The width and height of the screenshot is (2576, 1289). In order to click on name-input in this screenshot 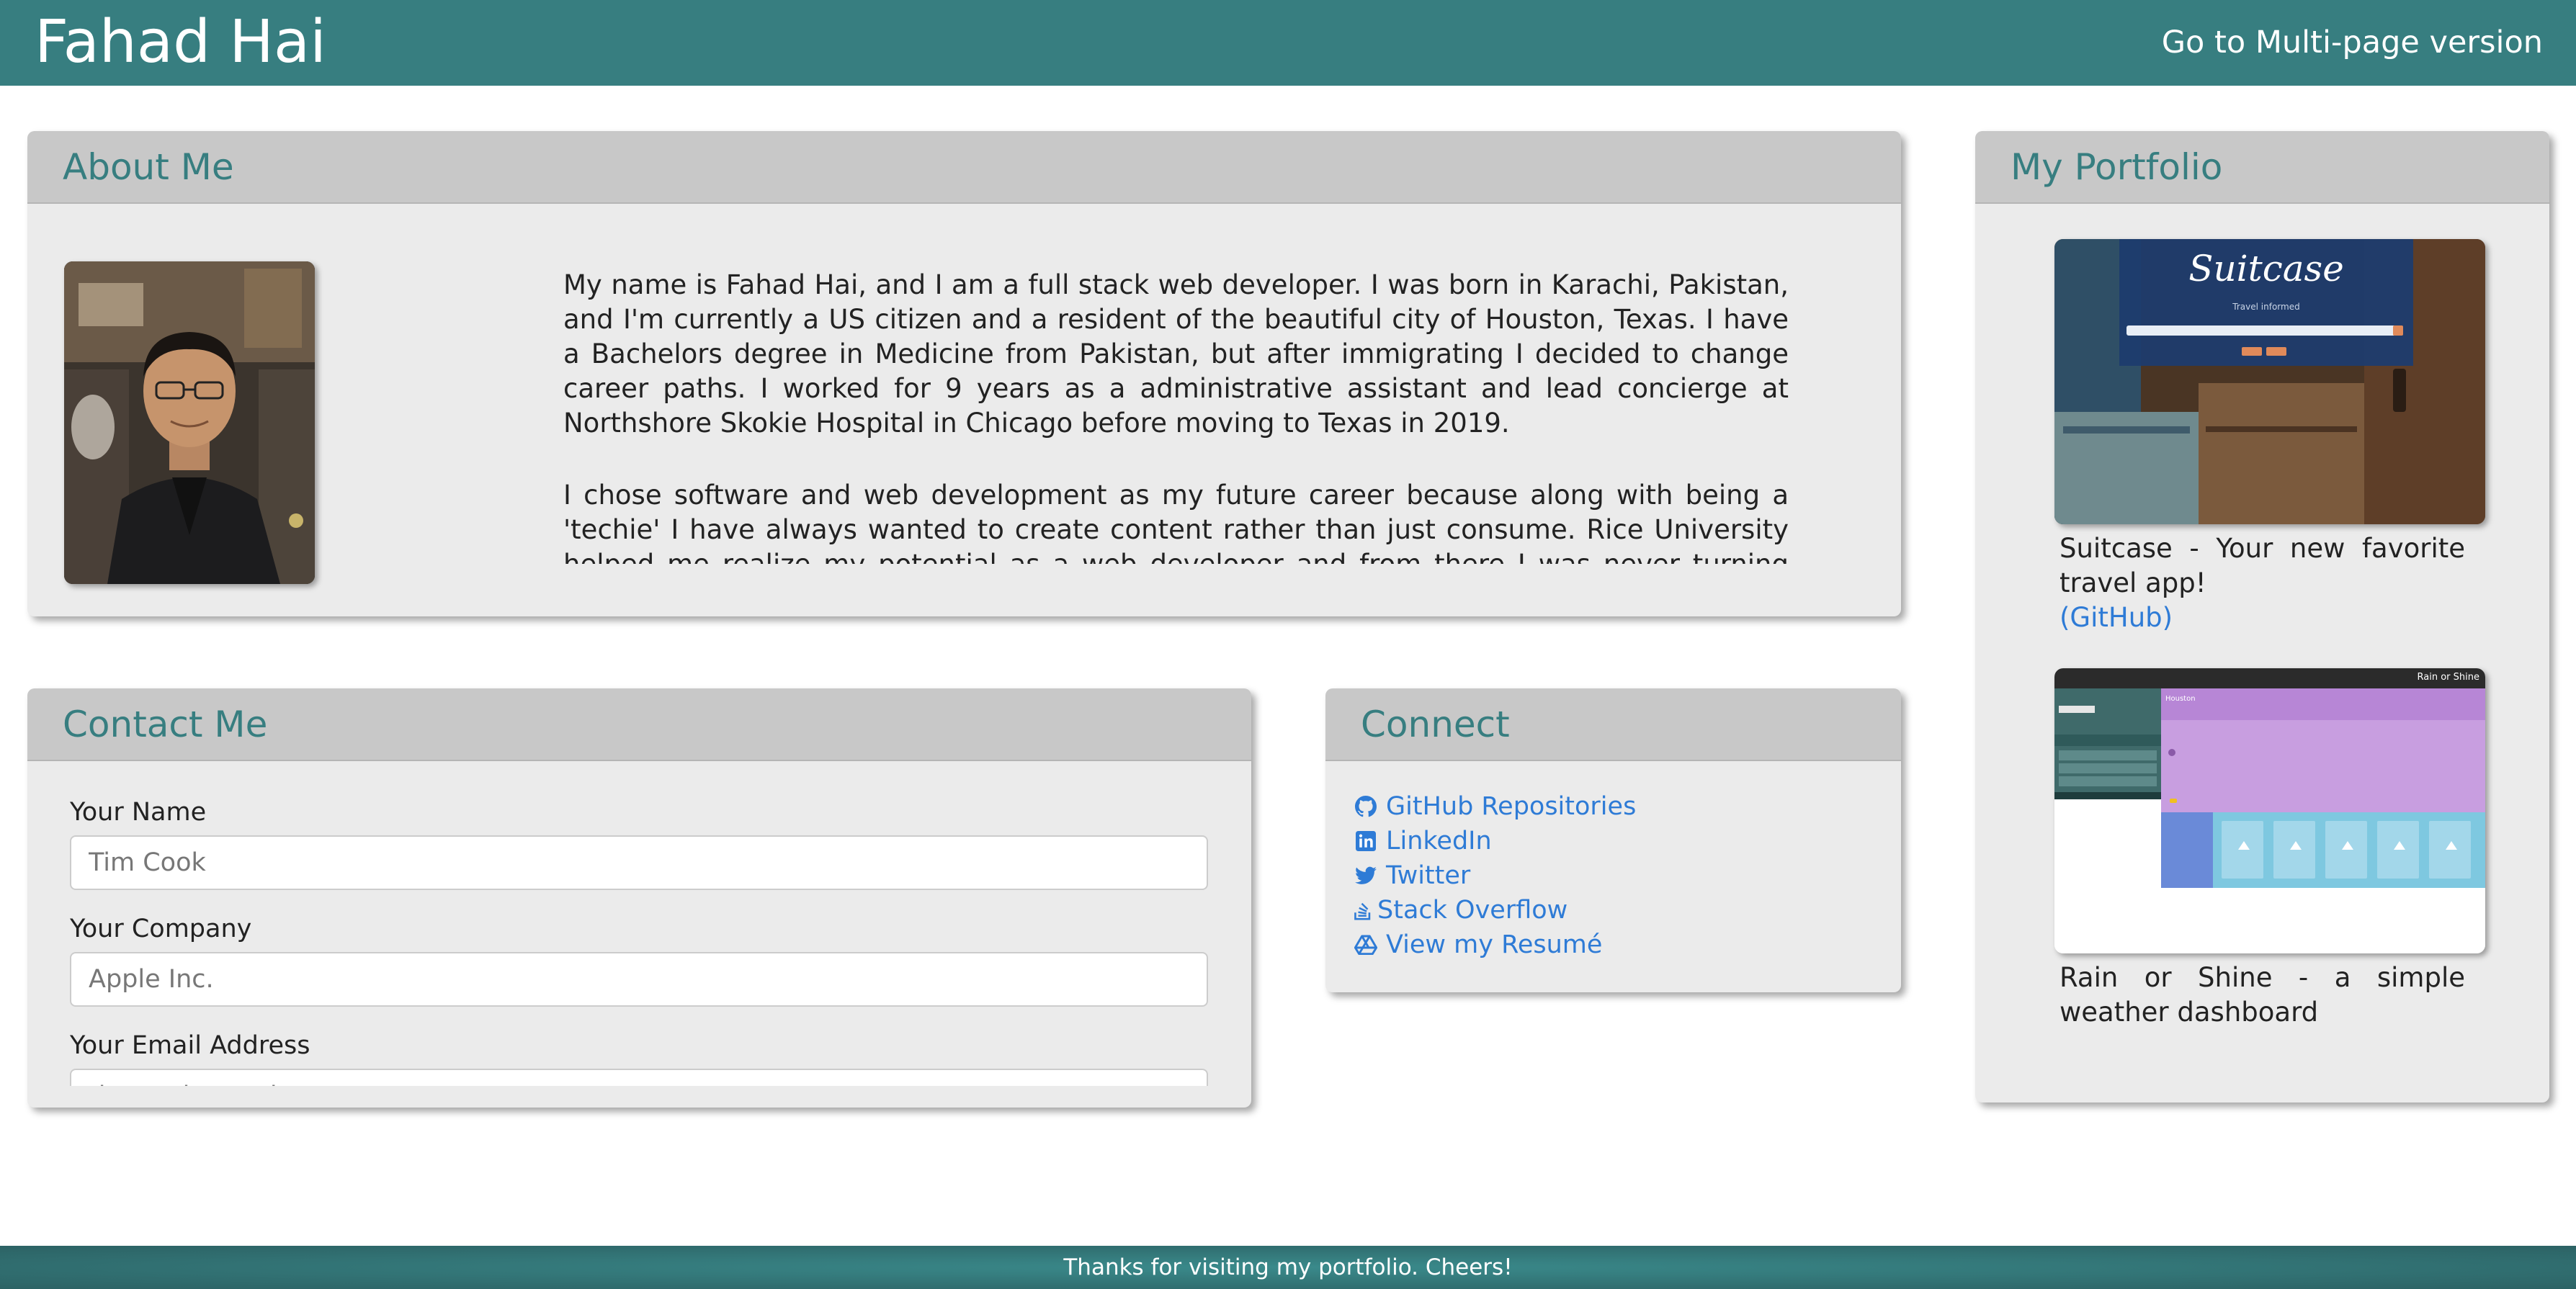, I will do `click(639, 863)`.